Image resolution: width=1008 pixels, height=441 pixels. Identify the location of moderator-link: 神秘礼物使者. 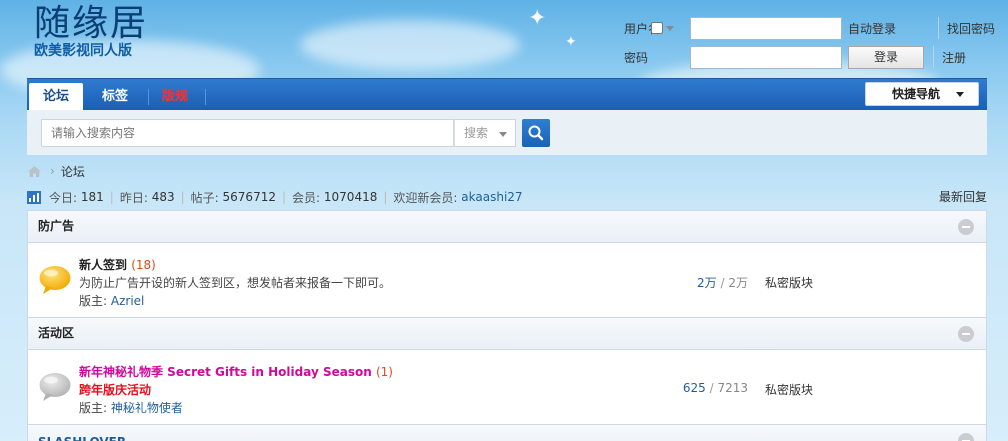
(147, 408).